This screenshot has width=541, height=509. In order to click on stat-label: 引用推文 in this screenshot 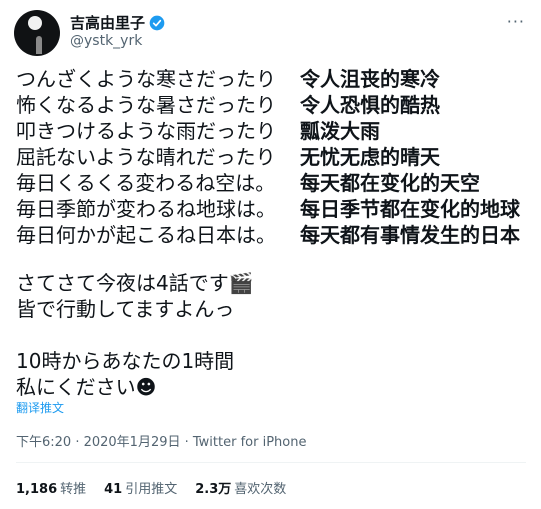, I will do `click(151, 489)`.